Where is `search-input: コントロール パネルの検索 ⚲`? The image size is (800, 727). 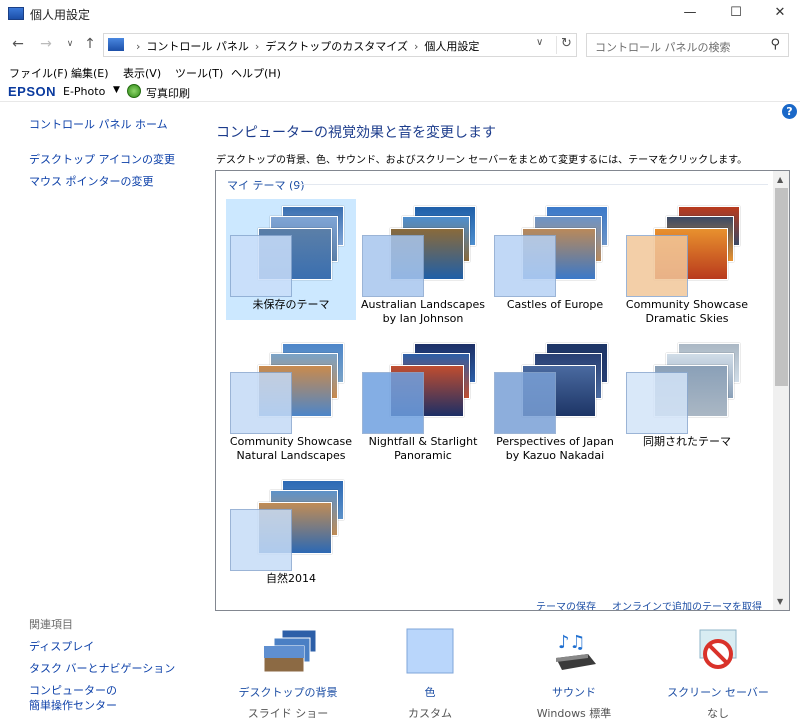
search-input: コントロール パネルの検索 ⚲ is located at coordinates (687, 45).